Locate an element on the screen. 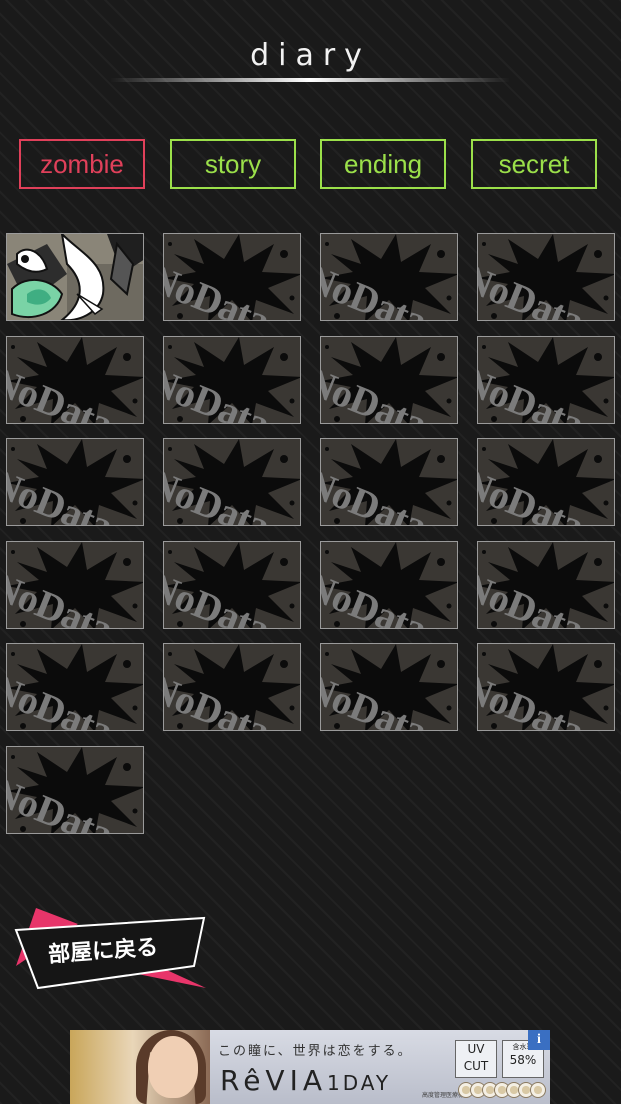 The width and height of the screenshot is (621, 1104). lens-icon is located at coordinates (538, 1090).